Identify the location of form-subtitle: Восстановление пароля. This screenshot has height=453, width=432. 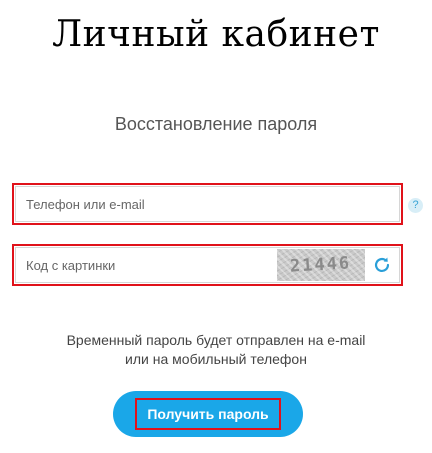
(216, 124).